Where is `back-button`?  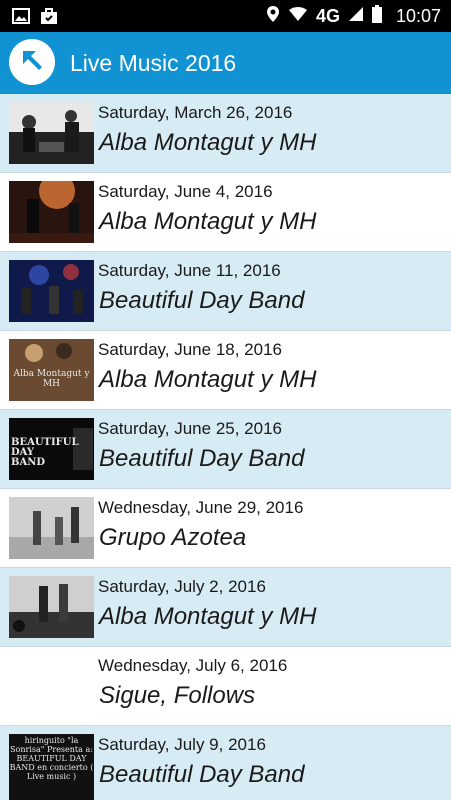
back-button is located at coordinates (32, 62).